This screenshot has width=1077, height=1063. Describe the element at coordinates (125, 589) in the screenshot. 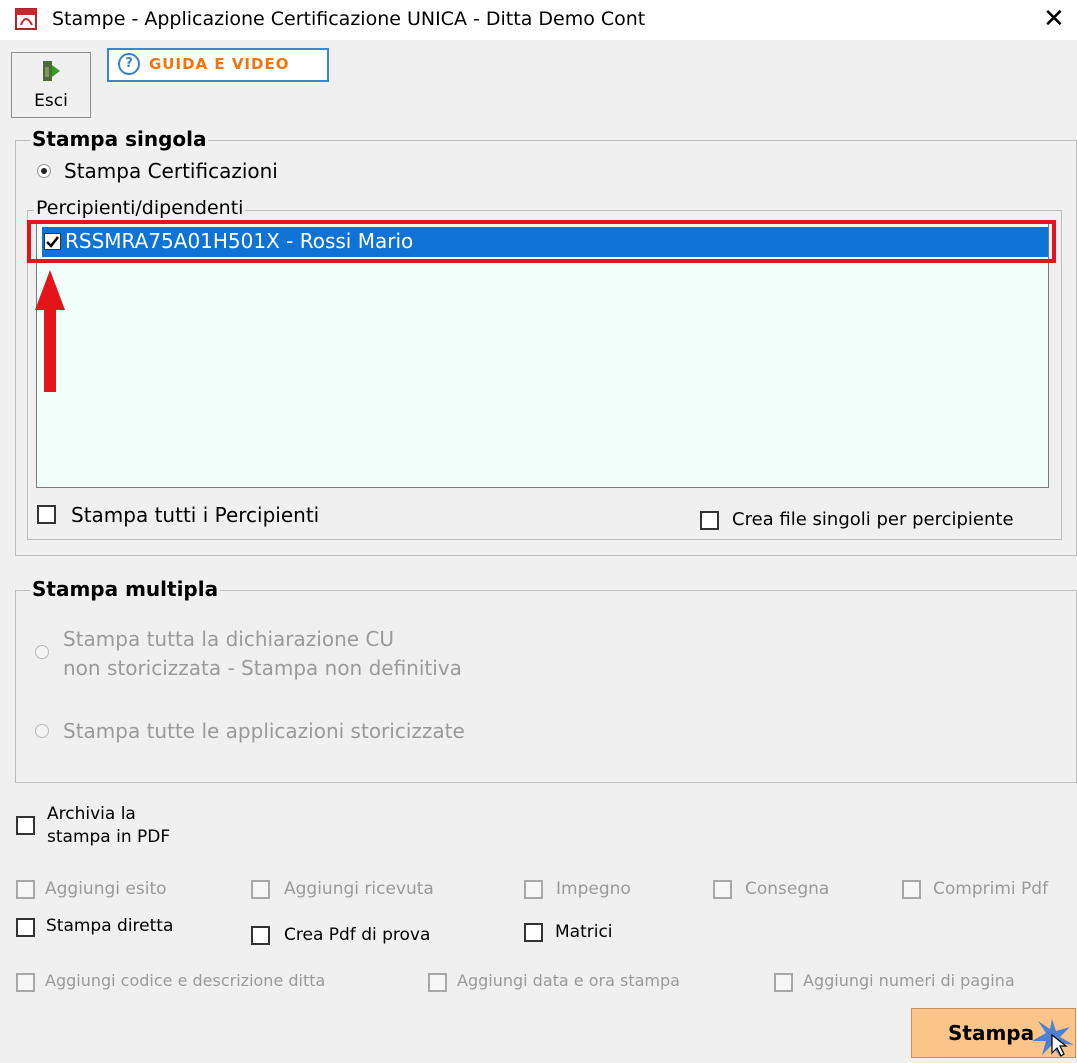

I see `stampa-multipla-legend: Stampa multipla` at that location.